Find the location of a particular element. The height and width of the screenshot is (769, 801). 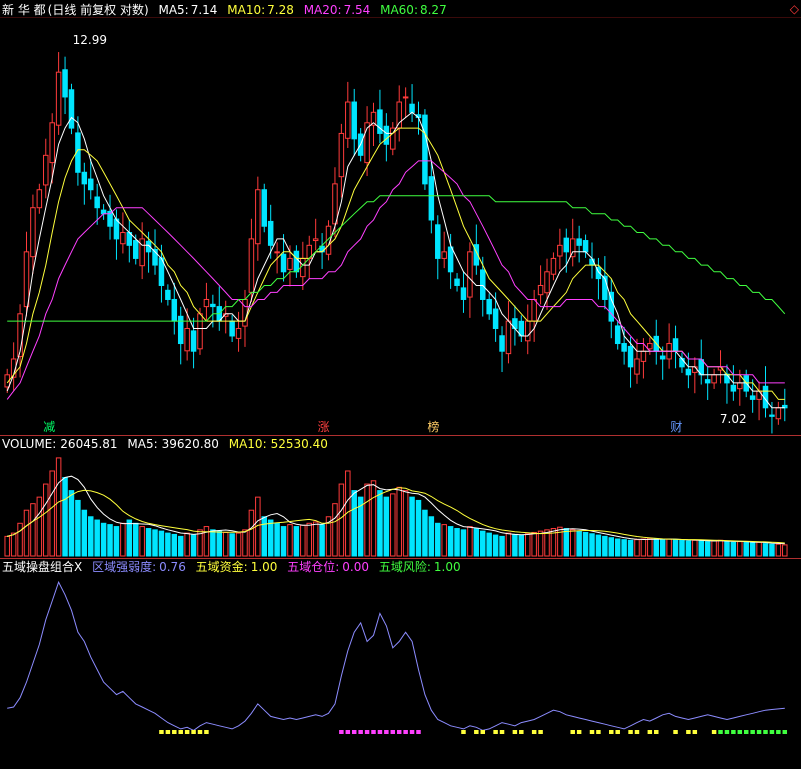

low-price-label: 7.02 is located at coordinates (733, 419).